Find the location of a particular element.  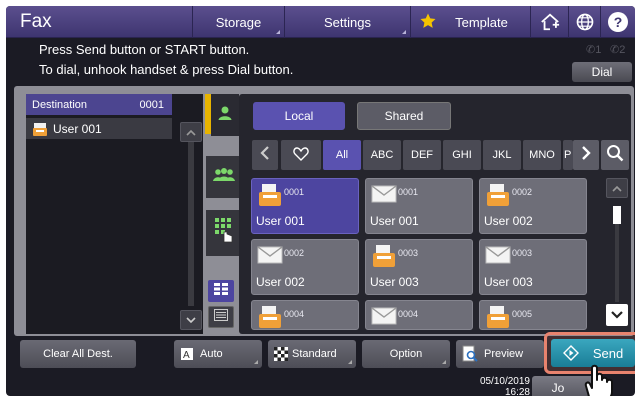

tab-group is located at coordinates (224, 177).